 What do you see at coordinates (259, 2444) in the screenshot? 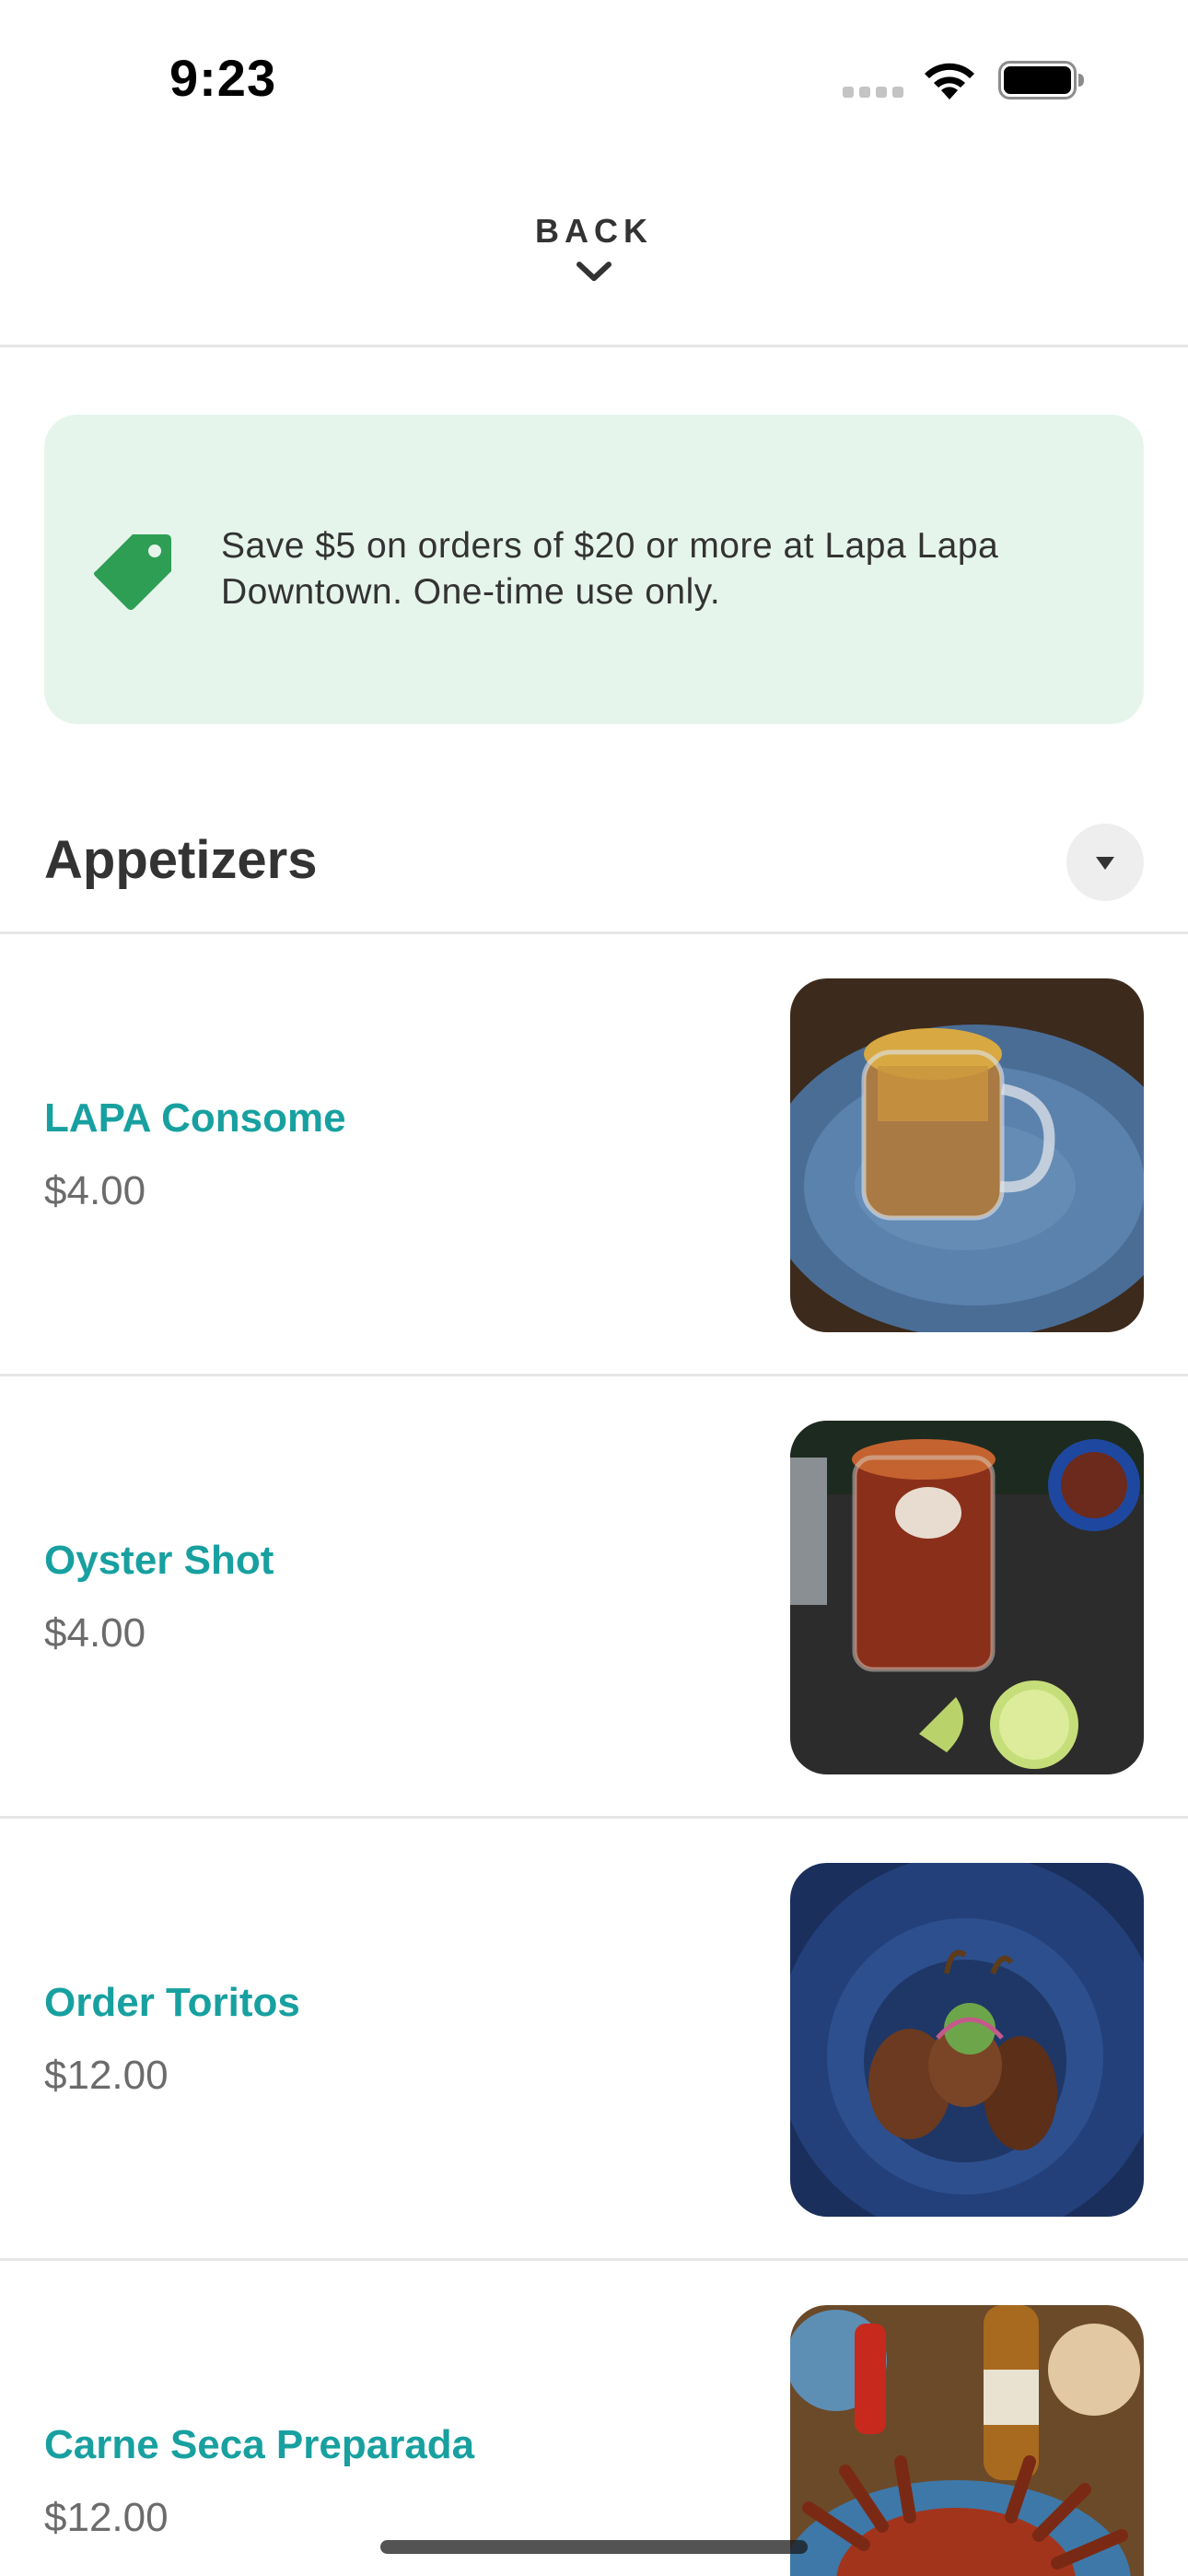
I see `item-name: Carne Seca Preparada` at bounding box center [259, 2444].